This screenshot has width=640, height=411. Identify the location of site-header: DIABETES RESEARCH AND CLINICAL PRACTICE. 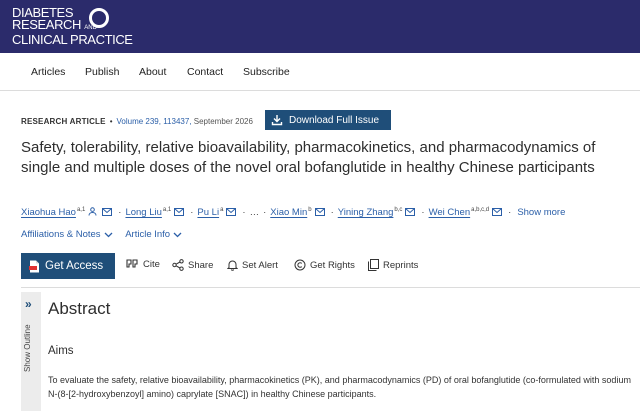
(320, 26).